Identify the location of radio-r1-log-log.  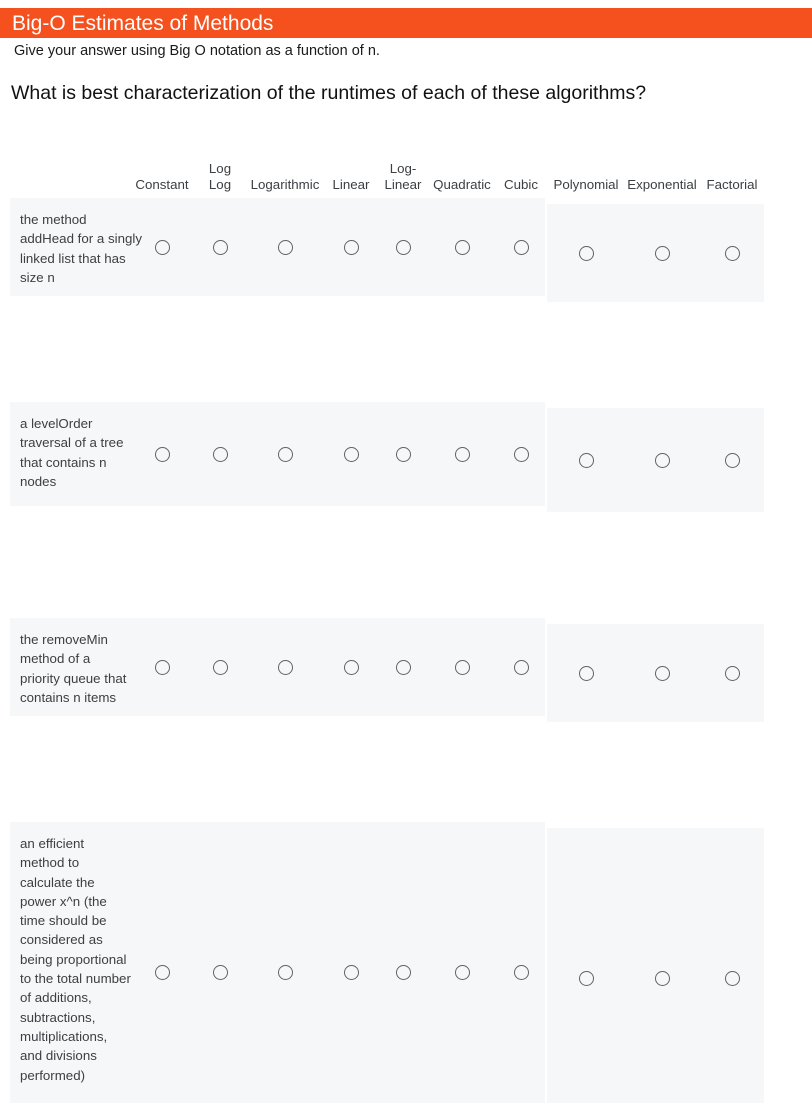
(220, 247).